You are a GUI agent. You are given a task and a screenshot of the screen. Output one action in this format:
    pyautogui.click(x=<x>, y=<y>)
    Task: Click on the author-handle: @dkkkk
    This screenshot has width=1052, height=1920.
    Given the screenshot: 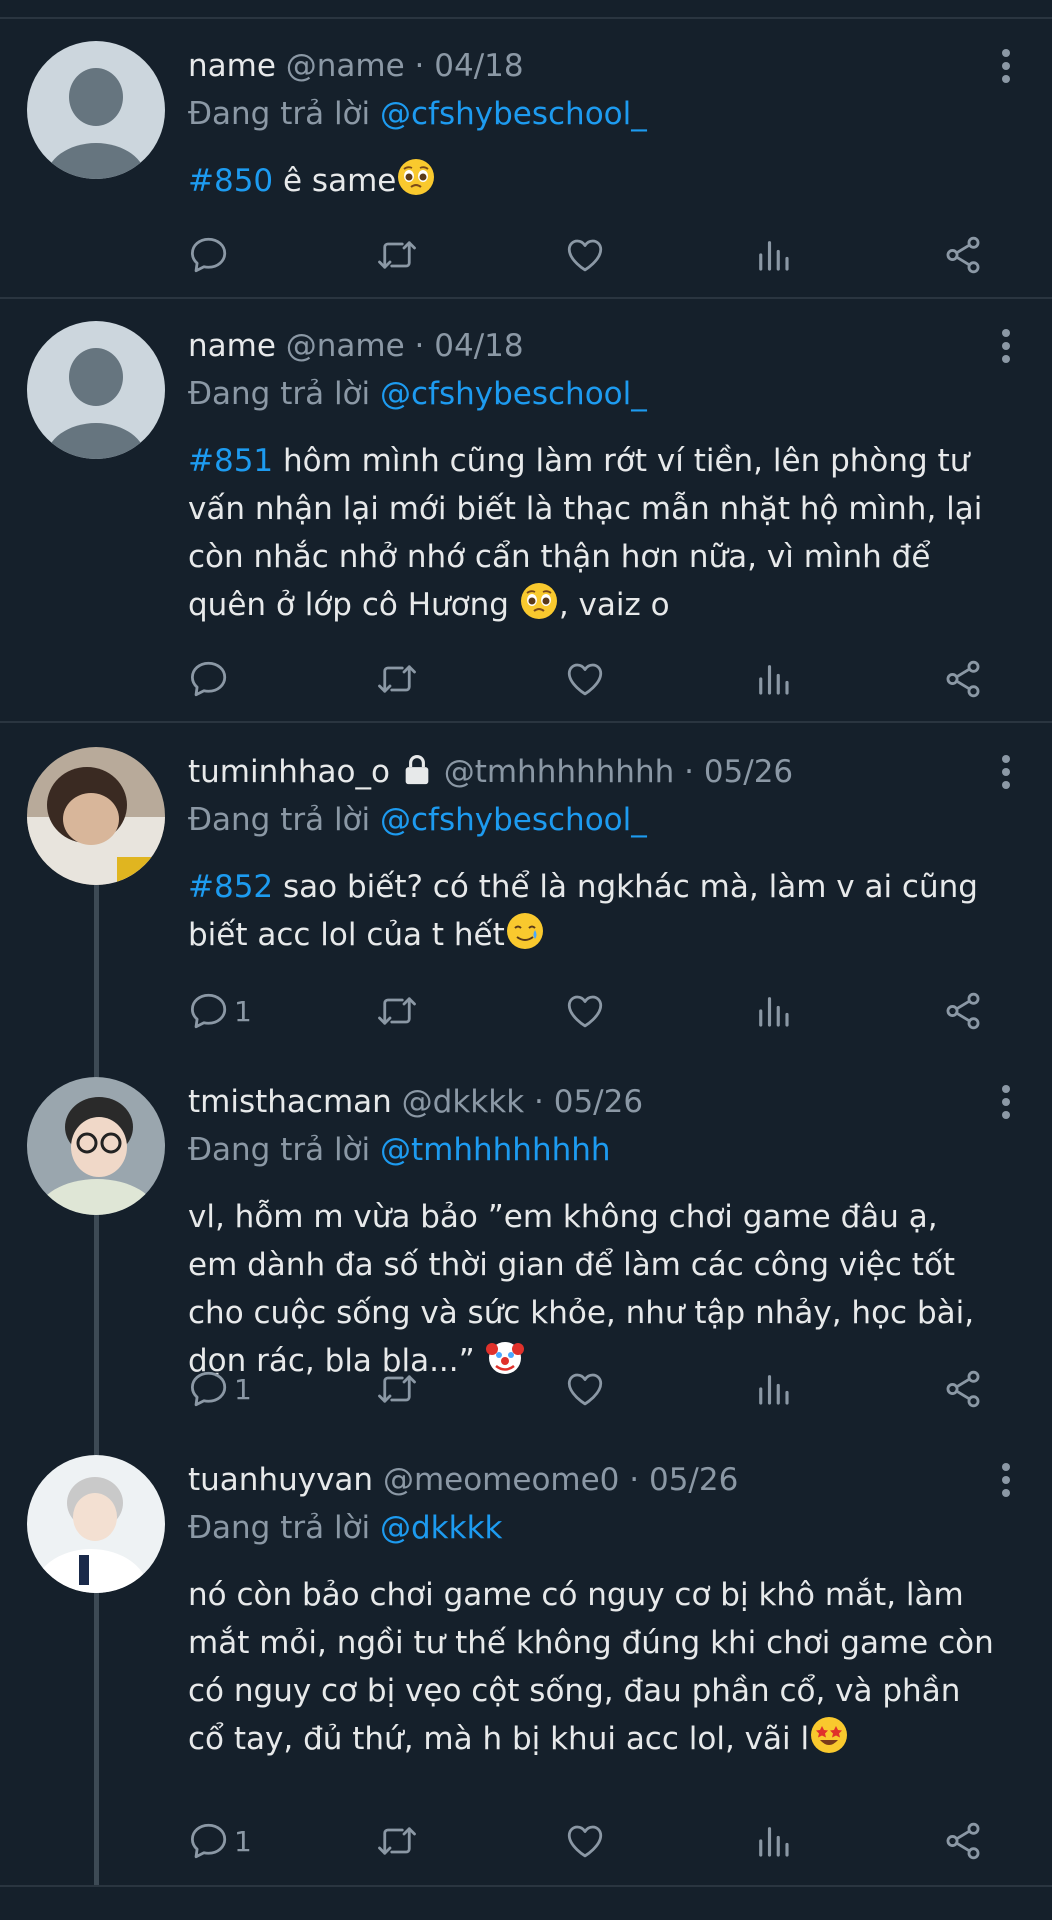 What is the action you would take?
    pyautogui.click(x=463, y=1102)
    